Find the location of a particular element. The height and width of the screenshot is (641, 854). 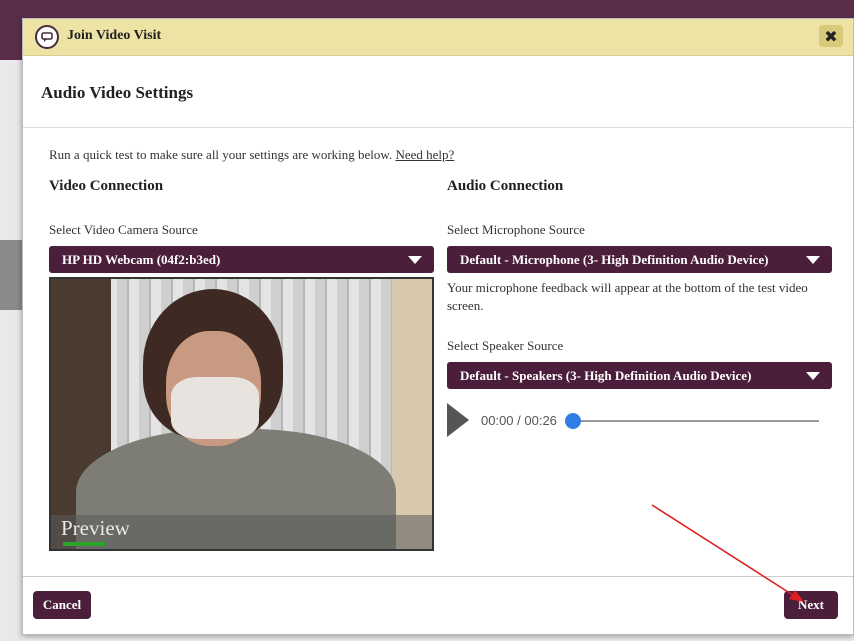

audio-connection-title: Audio Connection is located at coordinates (505, 186).